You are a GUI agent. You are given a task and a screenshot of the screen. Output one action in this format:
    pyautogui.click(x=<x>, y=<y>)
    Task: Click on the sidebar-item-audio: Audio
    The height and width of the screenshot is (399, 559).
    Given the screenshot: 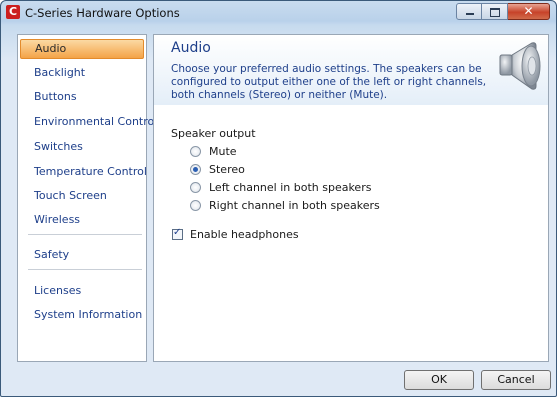 What is the action you would take?
    pyautogui.click(x=82, y=49)
    